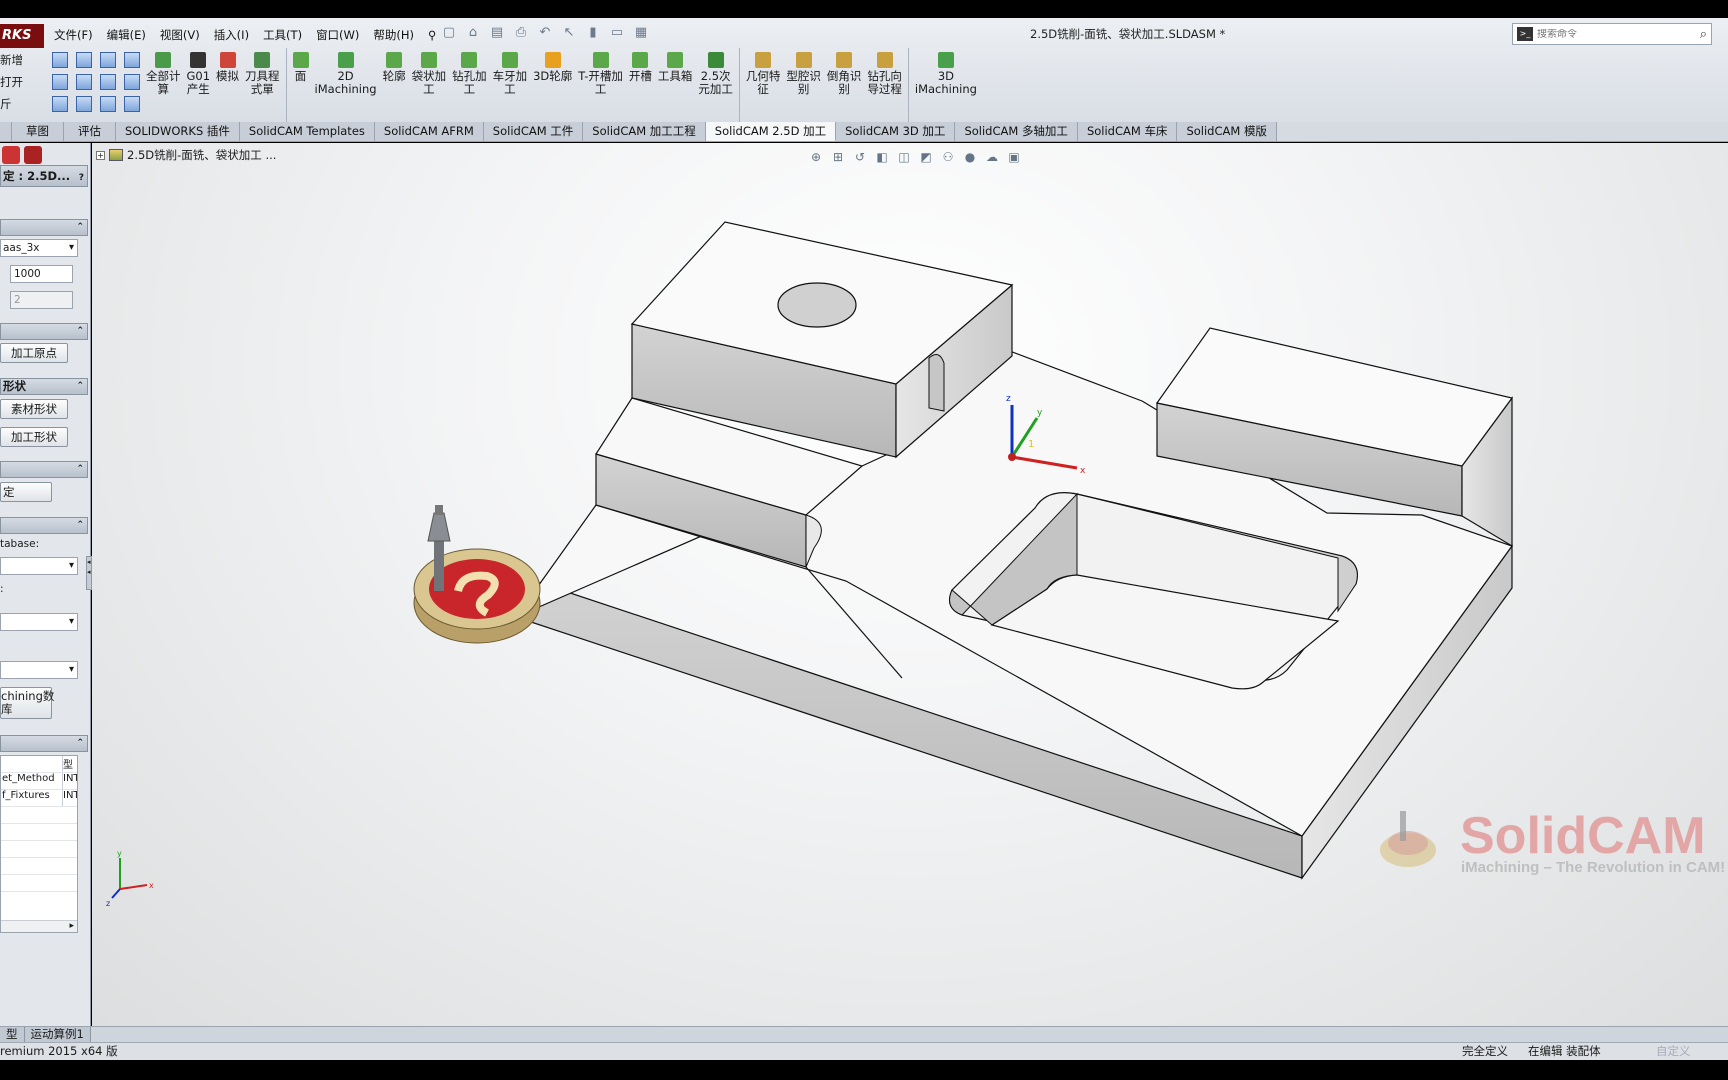 The width and height of the screenshot is (1728, 1080). What do you see at coordinates (231, 35) in the screenshot?
I see `menu-insert: 插入(I)` at bounding box center [231, 35].